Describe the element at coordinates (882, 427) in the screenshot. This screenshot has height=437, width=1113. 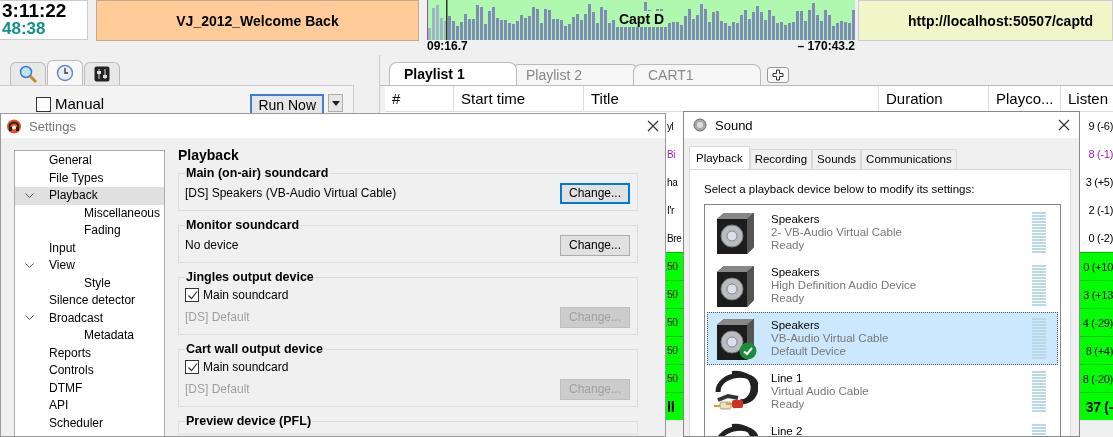
I see `device-item: Line 2` at that location.